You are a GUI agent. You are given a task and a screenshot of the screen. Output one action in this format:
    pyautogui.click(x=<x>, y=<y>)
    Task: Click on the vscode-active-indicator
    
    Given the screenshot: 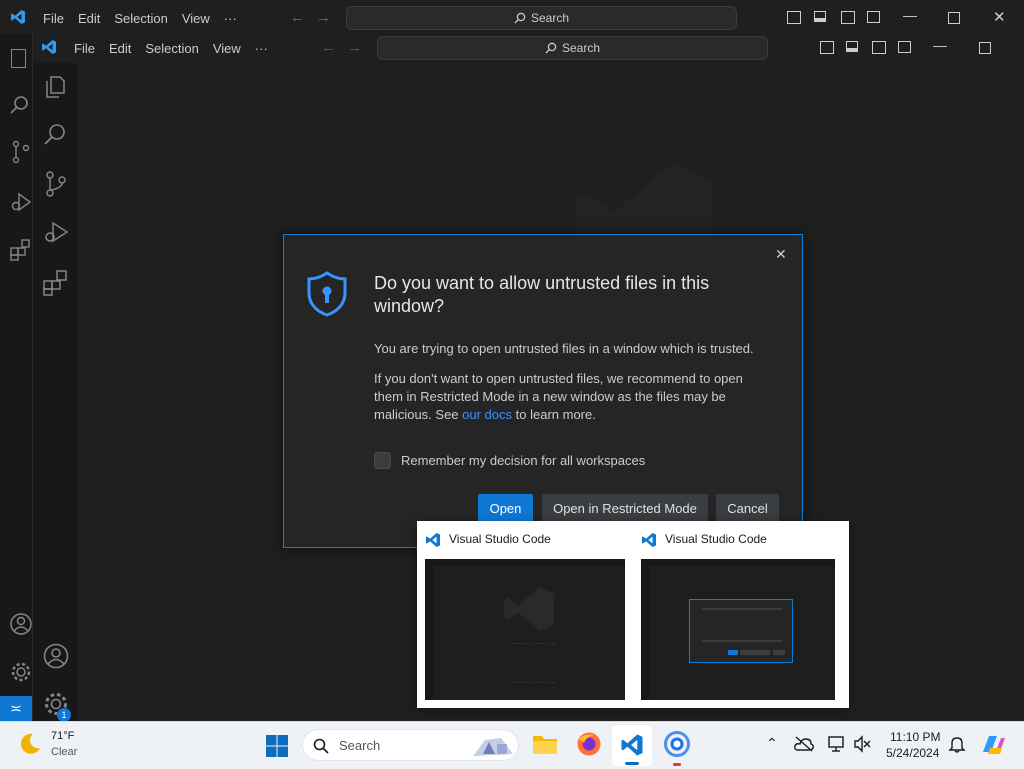 What is the action you would take?
    pyautogui.click(x=632, y=763)
    